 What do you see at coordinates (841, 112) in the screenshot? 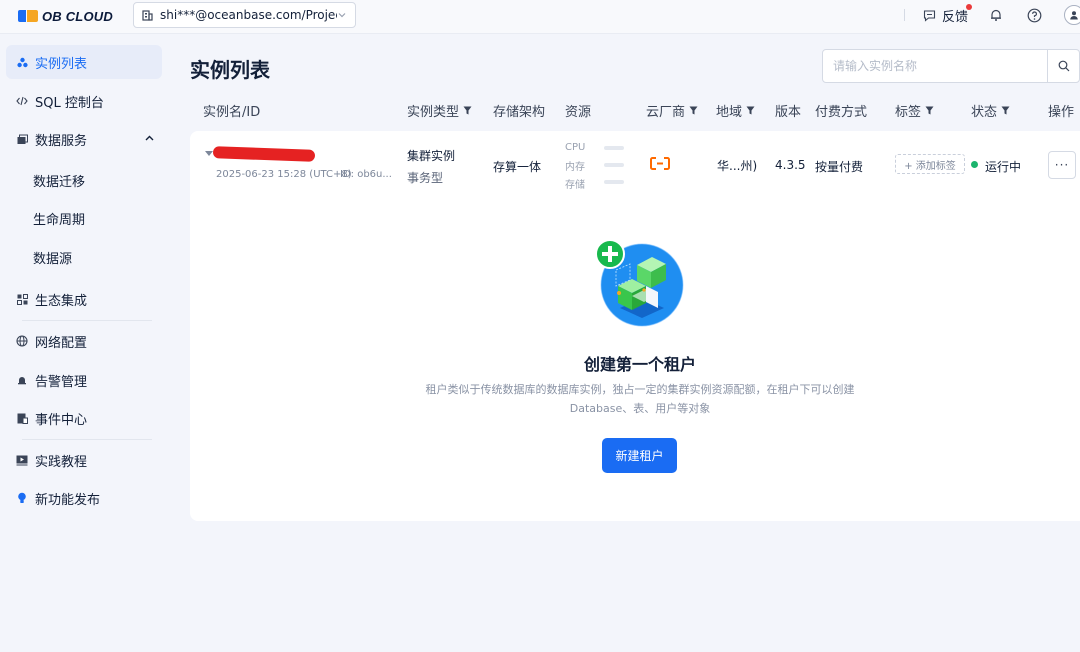
I see `column-header-billing: 付费方式` at bounding box center [841, 112].